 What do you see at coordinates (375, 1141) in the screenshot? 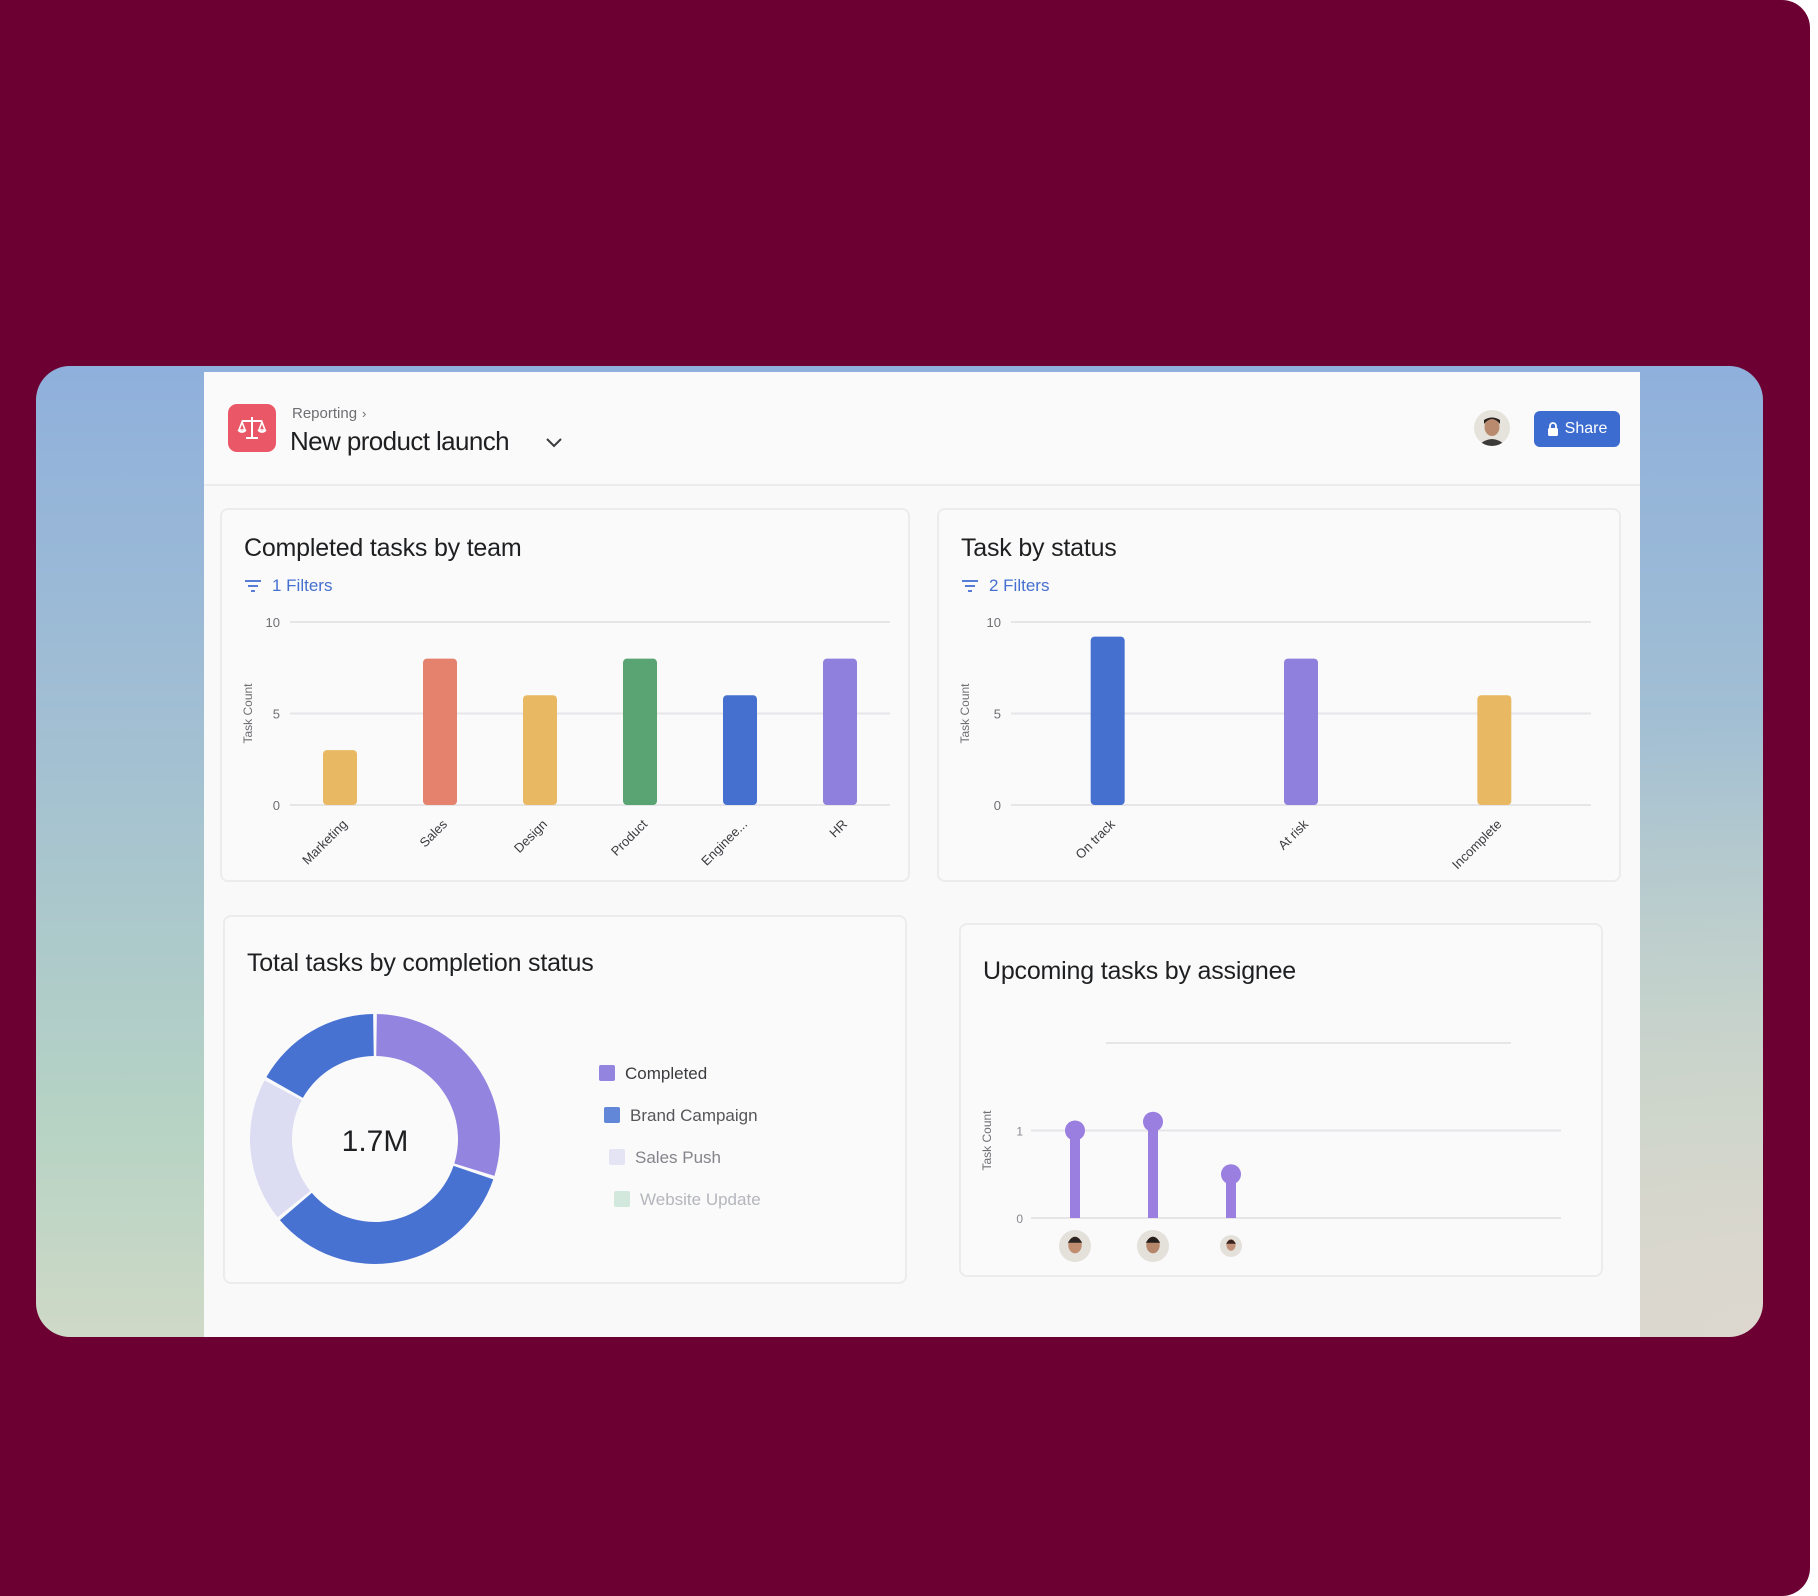
I see `donut-center-value: 1.7M` at bounding box center [375, 1141].